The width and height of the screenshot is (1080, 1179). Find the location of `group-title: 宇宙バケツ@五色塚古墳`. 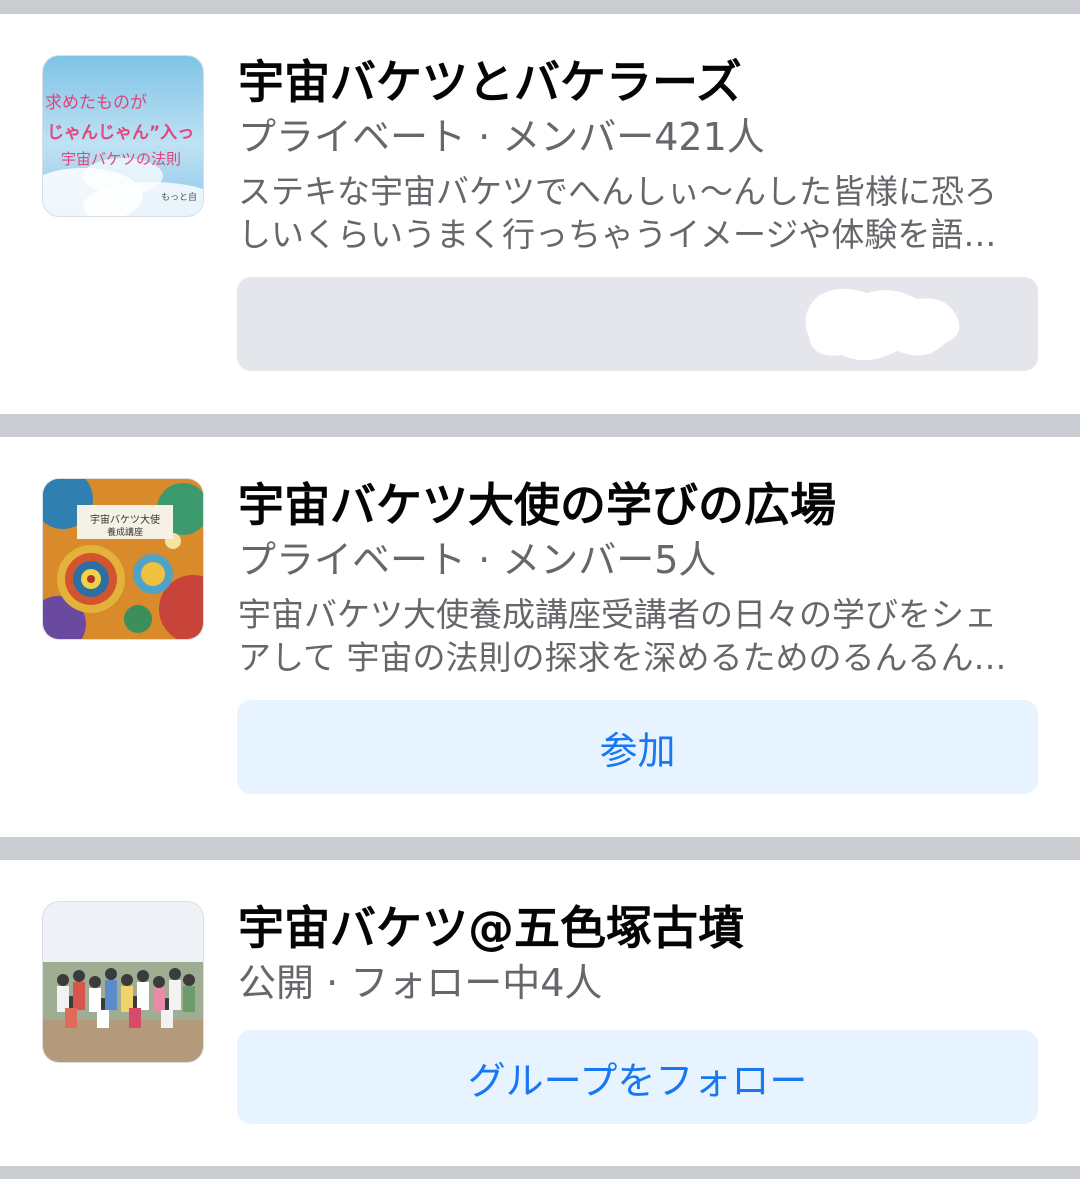

group-title: 宇宙バケツ@五色塚古墳 is located at coordinates (491, 928).